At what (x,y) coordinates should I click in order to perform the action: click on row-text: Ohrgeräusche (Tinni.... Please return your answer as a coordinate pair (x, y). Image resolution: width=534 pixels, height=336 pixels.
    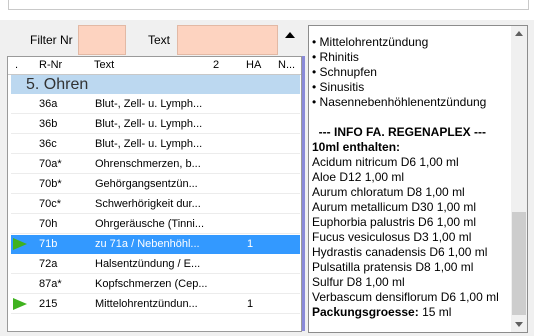
    Looking at the image, I should click on (150, 224).